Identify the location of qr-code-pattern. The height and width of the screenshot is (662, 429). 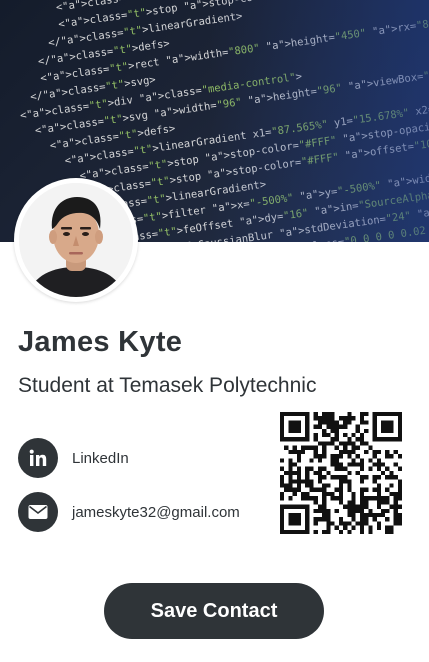
(341, 473).